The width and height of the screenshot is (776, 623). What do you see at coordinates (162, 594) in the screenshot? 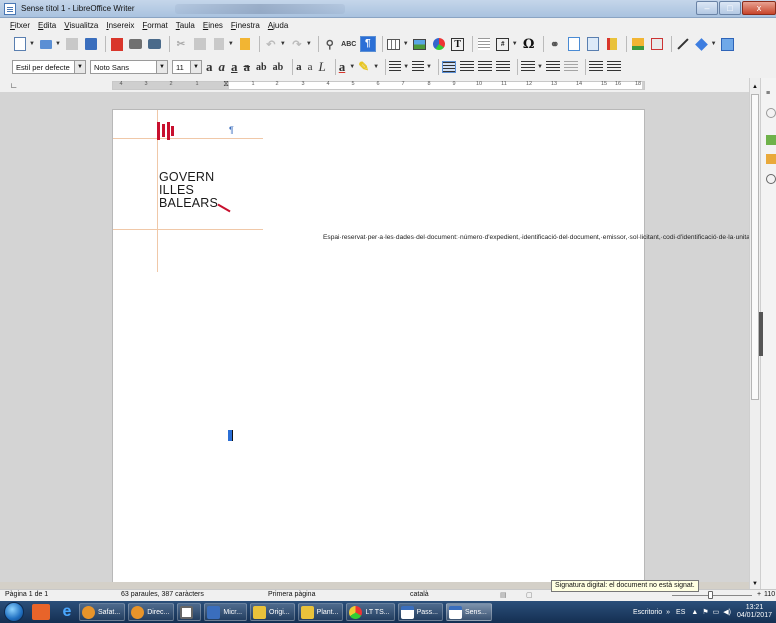
I see `word-count: 63 paraules, 387 caràcters` at bounding box center [162, 594].